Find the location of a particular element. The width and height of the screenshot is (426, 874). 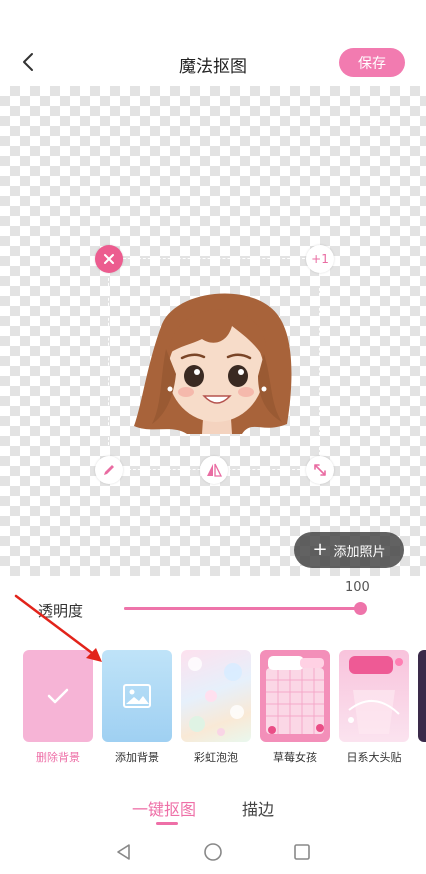

bg-option-next is located at coordinates (422, 696).